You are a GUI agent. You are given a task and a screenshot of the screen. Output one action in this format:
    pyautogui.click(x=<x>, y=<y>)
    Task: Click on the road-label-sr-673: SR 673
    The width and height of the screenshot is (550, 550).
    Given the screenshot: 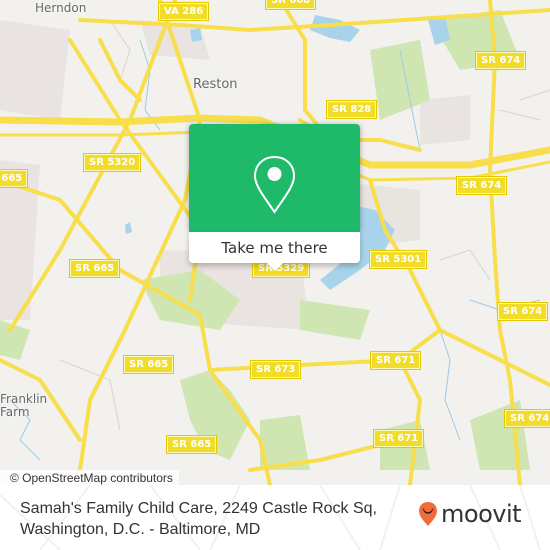 What is the action you would take?
    pyautogui.click(x=275, y=369)
    